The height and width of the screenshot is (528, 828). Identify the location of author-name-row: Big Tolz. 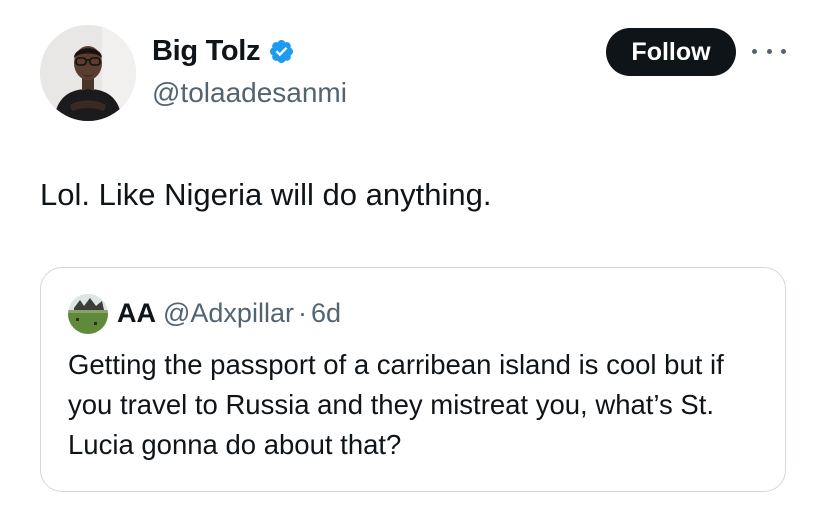
(223, 51).